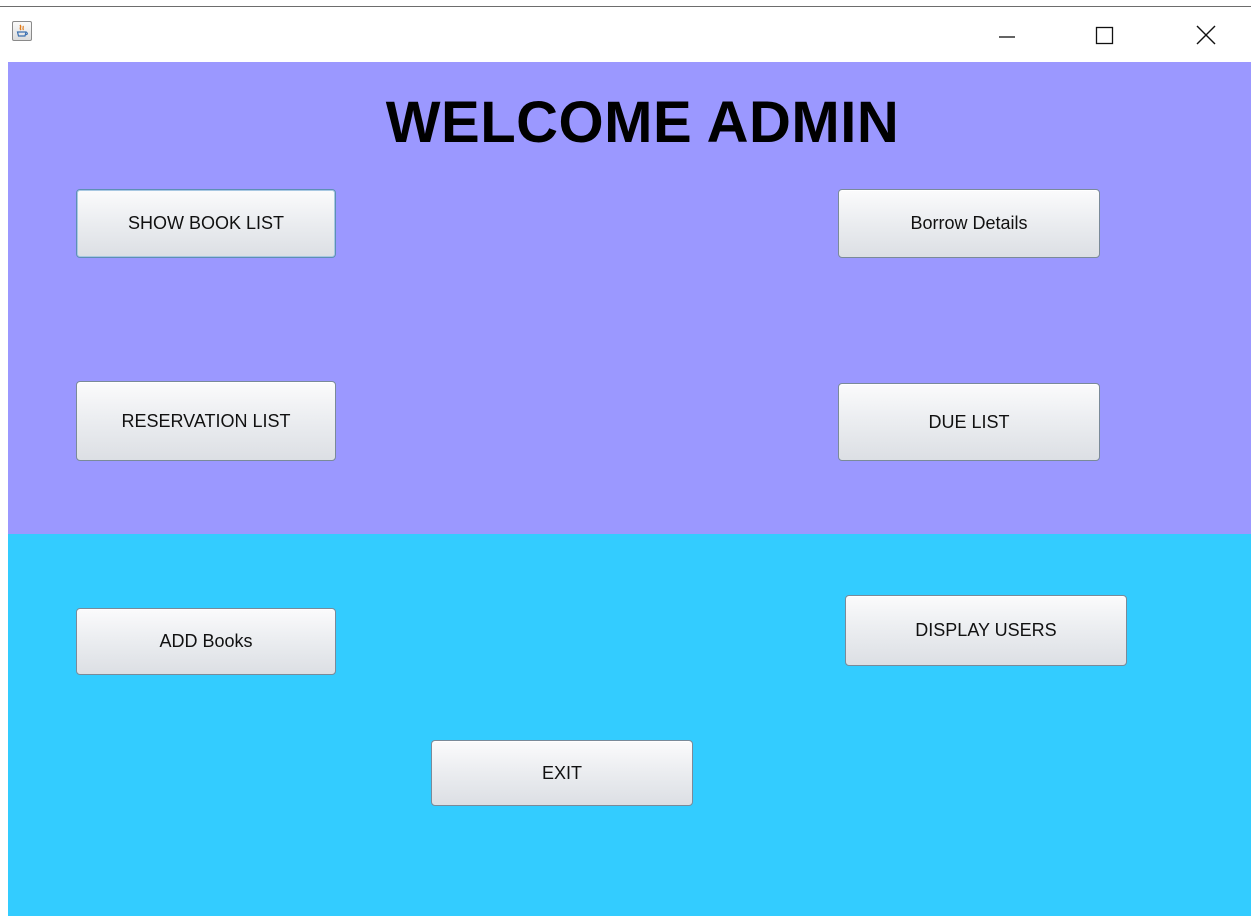  I want to click on reservation-list-button: RESERVATION LIST, so click(206, 421).